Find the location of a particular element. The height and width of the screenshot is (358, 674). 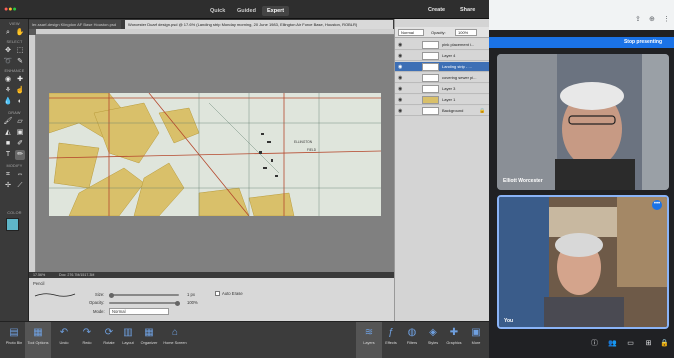

people-icon: 👥 is located at coordinates (612, 343).